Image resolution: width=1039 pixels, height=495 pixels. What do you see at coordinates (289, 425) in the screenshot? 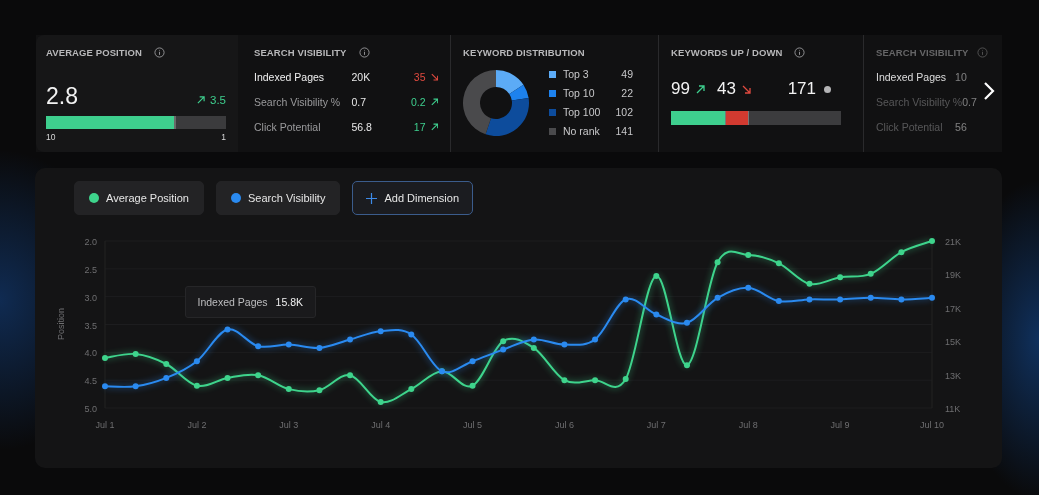
I see `axis-label: Jul 3` at bounding box center [289, 425].